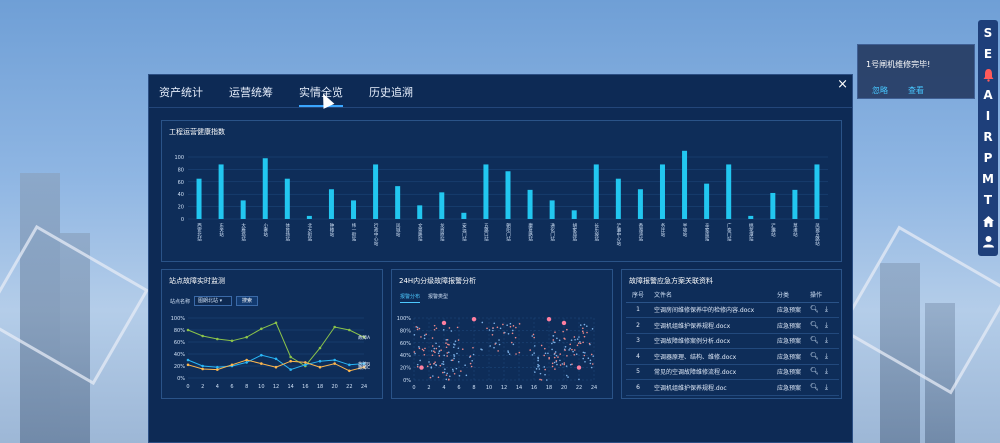 The image size is (1000, 443). Describe the element at coordinates (711, 387) in the screenshot. I see `file-name: 空调机组维护保养规程.doc` at that location.